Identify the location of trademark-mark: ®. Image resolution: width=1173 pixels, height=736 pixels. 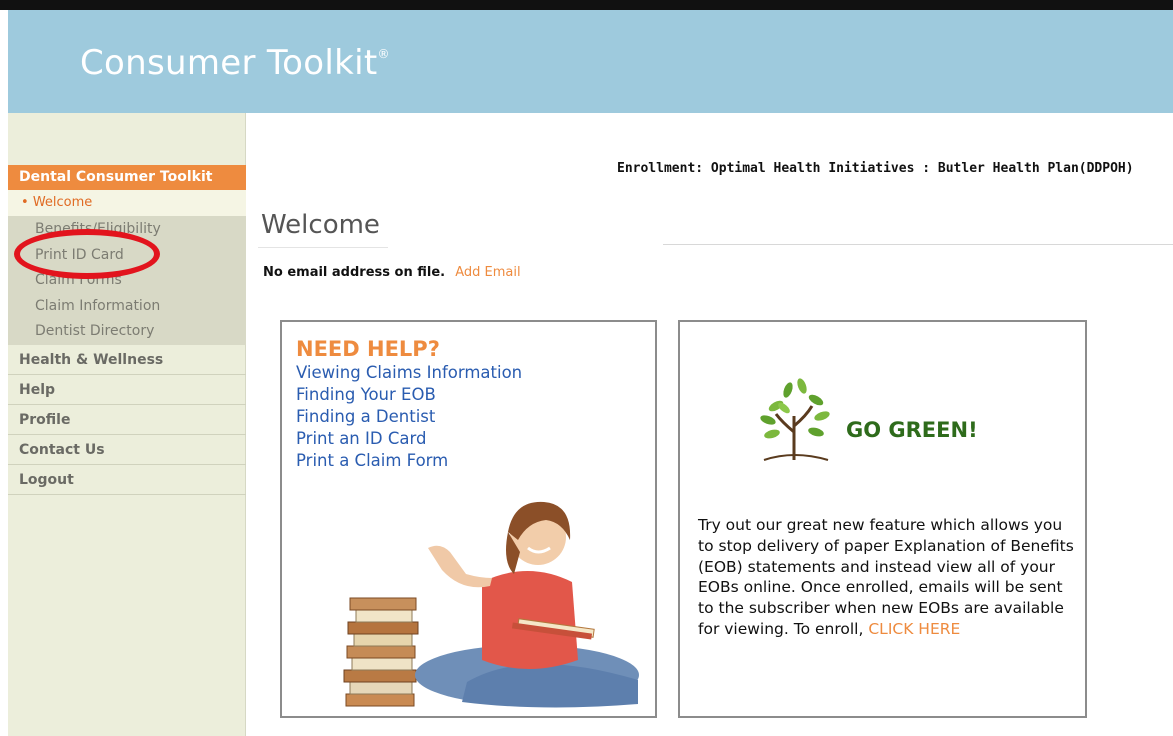
(383, 54).